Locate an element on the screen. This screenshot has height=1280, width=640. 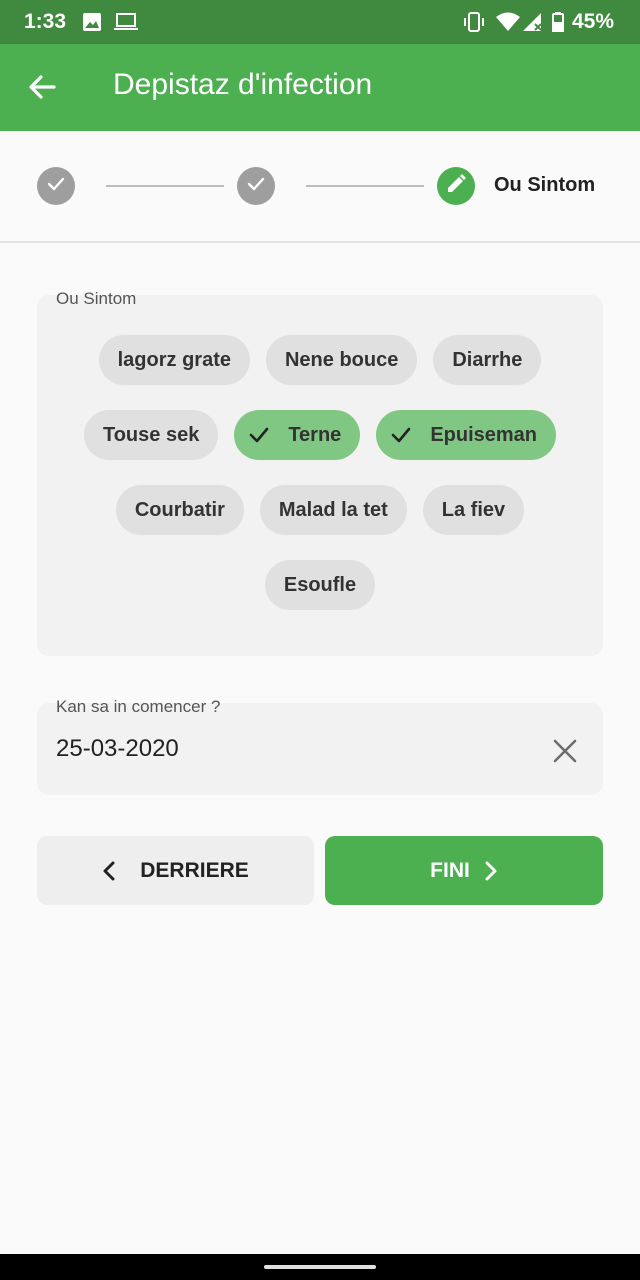
chip-label: Epuiseman is located at coordinates (484, 434).